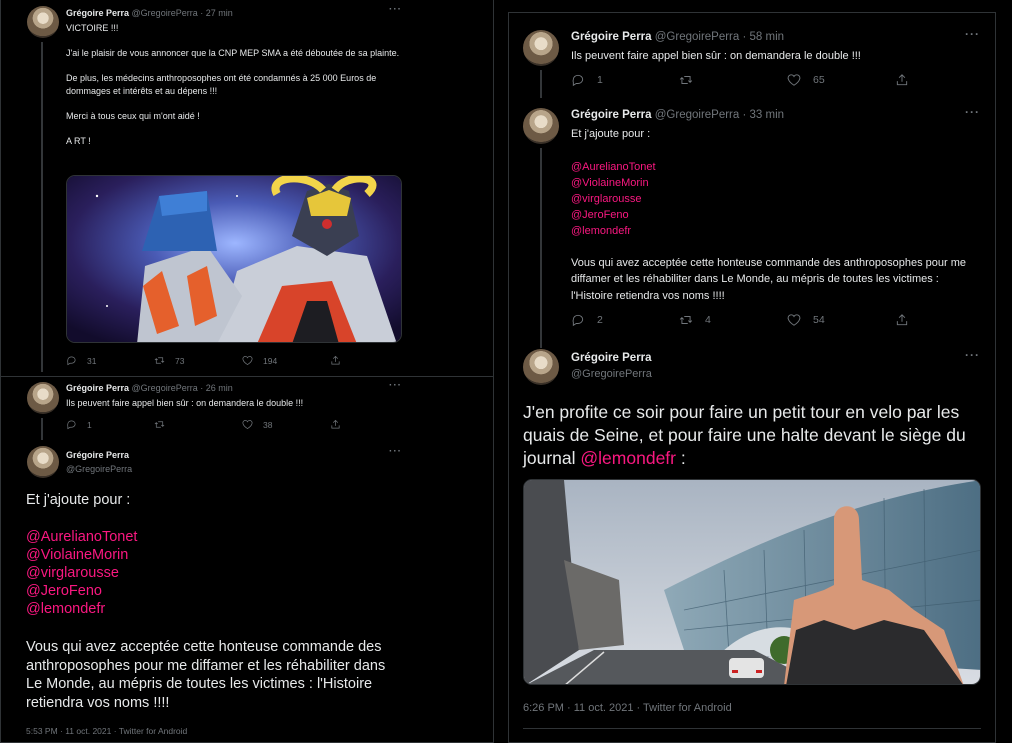  I want to click on street-photo, so click(752, 582).